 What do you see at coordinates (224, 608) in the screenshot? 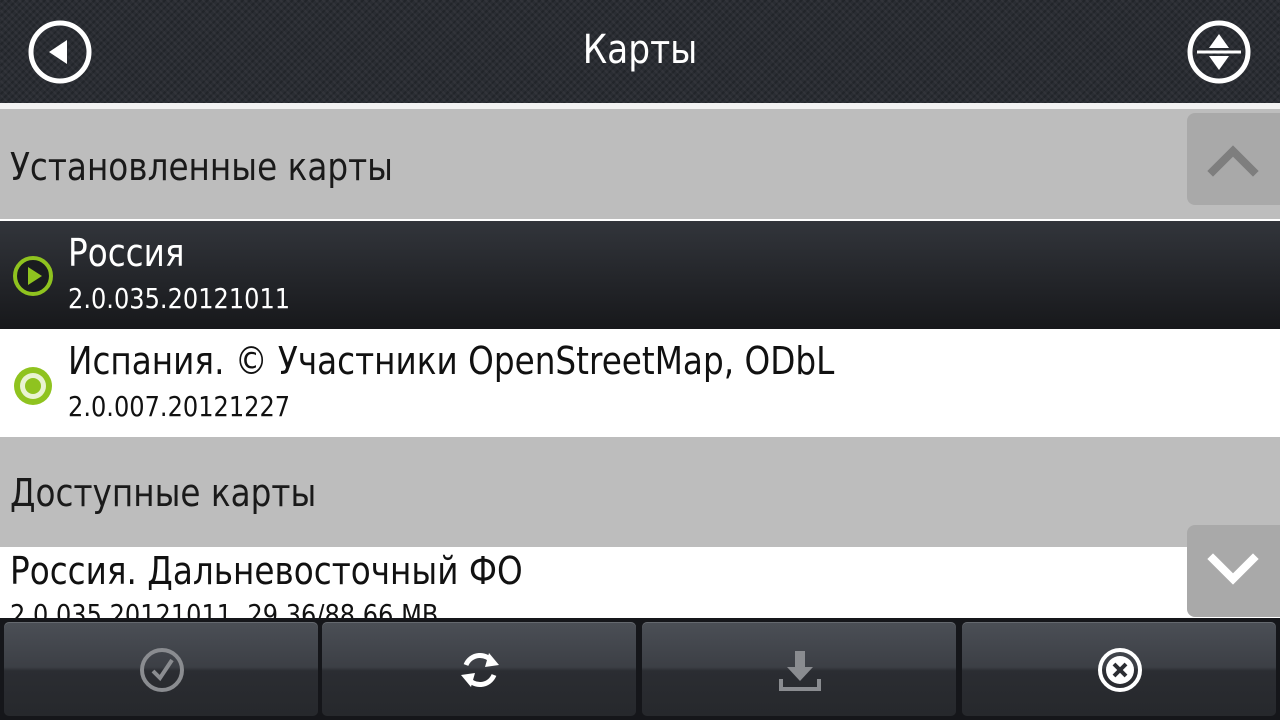
I see `map-details: 2.0.035.20121011, 29.36/88.66 MB` at bounding box center [224, 608].